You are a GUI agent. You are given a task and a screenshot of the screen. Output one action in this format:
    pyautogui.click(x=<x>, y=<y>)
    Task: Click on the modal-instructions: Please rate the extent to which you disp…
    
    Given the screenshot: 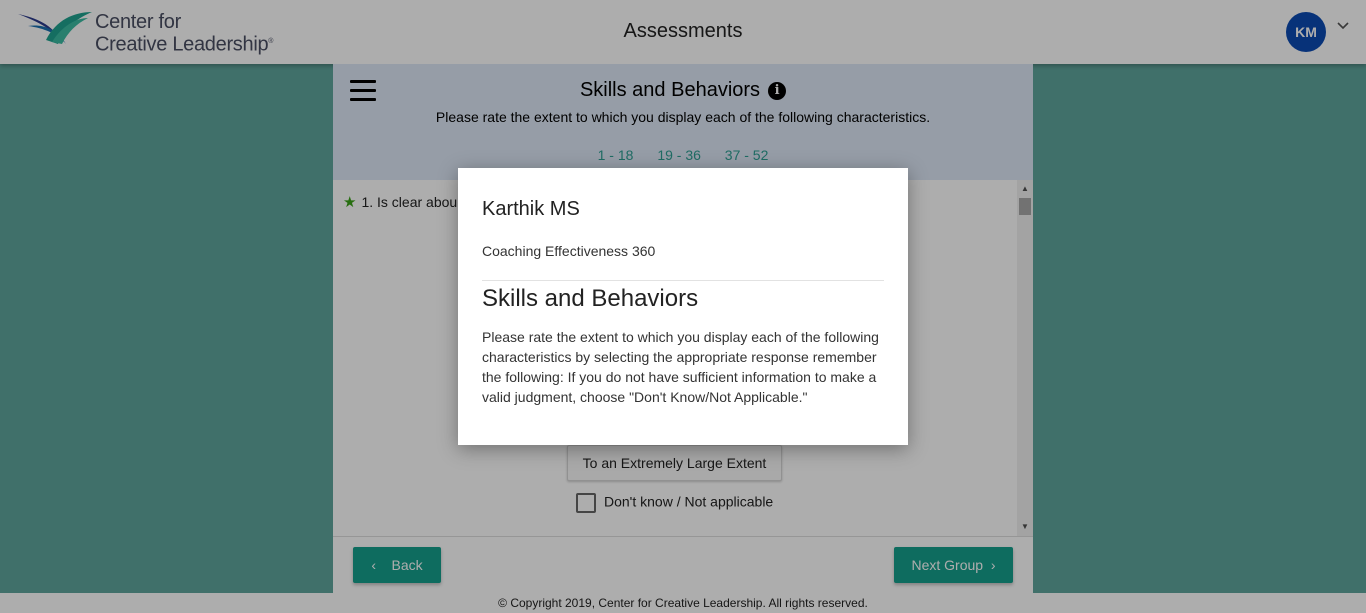 What is the action you would take?
    pyautogui.click(x=680, y=367)
    